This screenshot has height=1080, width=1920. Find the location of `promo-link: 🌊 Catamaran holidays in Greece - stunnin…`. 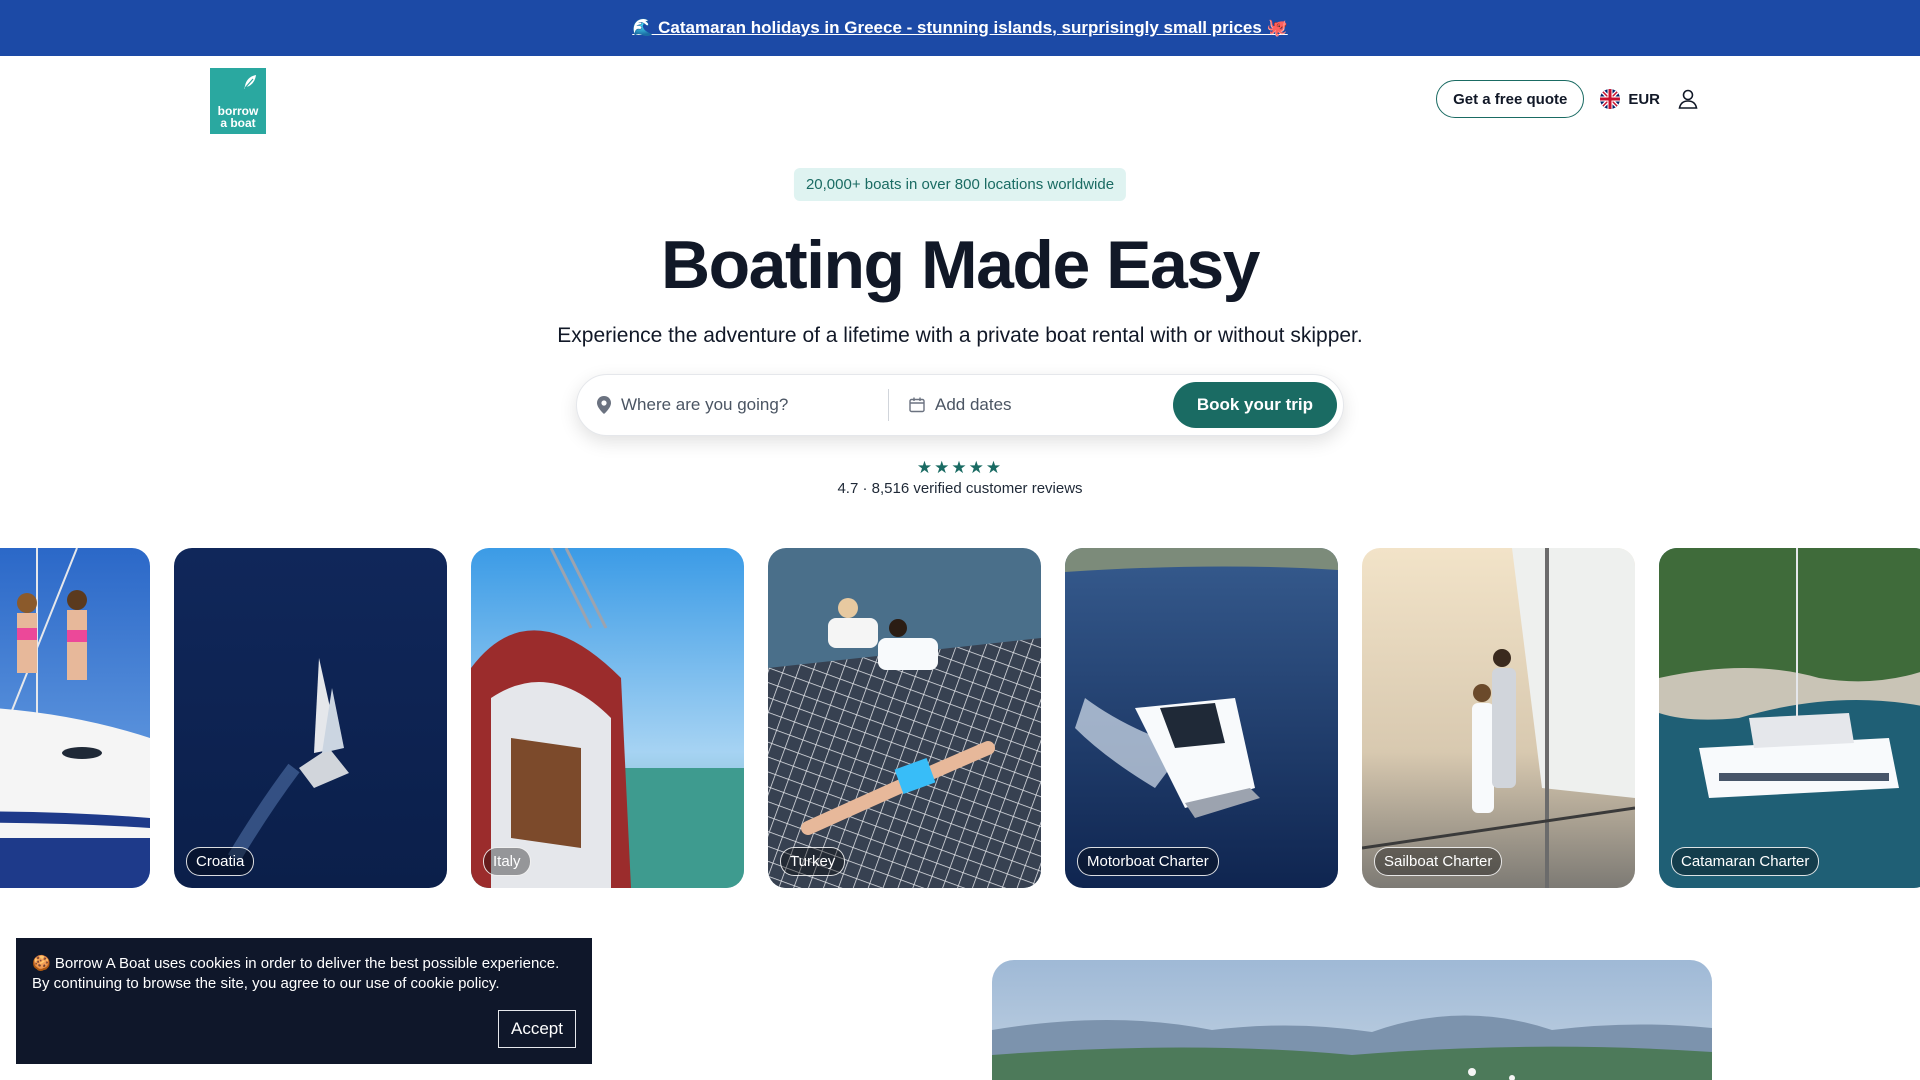

promo-link: 🌊 Catamaran holidays in Greece - stunnin… is located at coordinates (959, 28).